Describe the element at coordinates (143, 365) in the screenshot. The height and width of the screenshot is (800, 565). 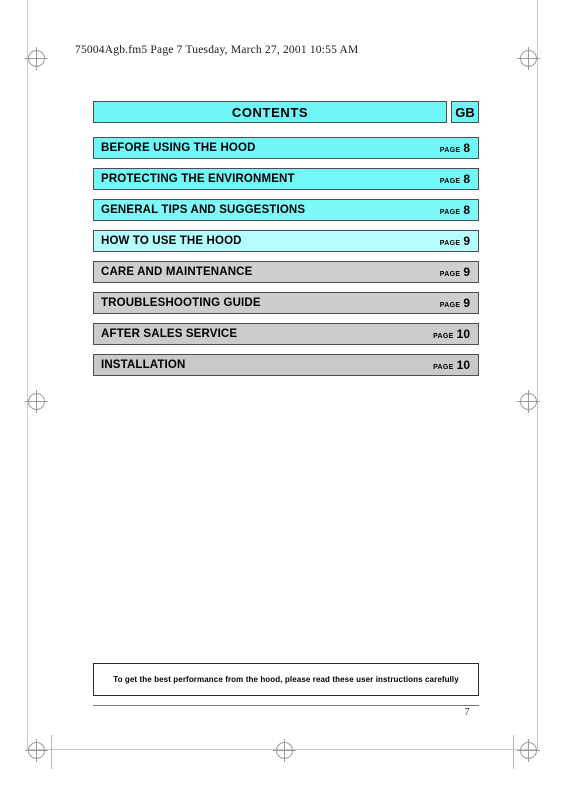
I see `toc-entry-label: INSTALLATION` at that location.